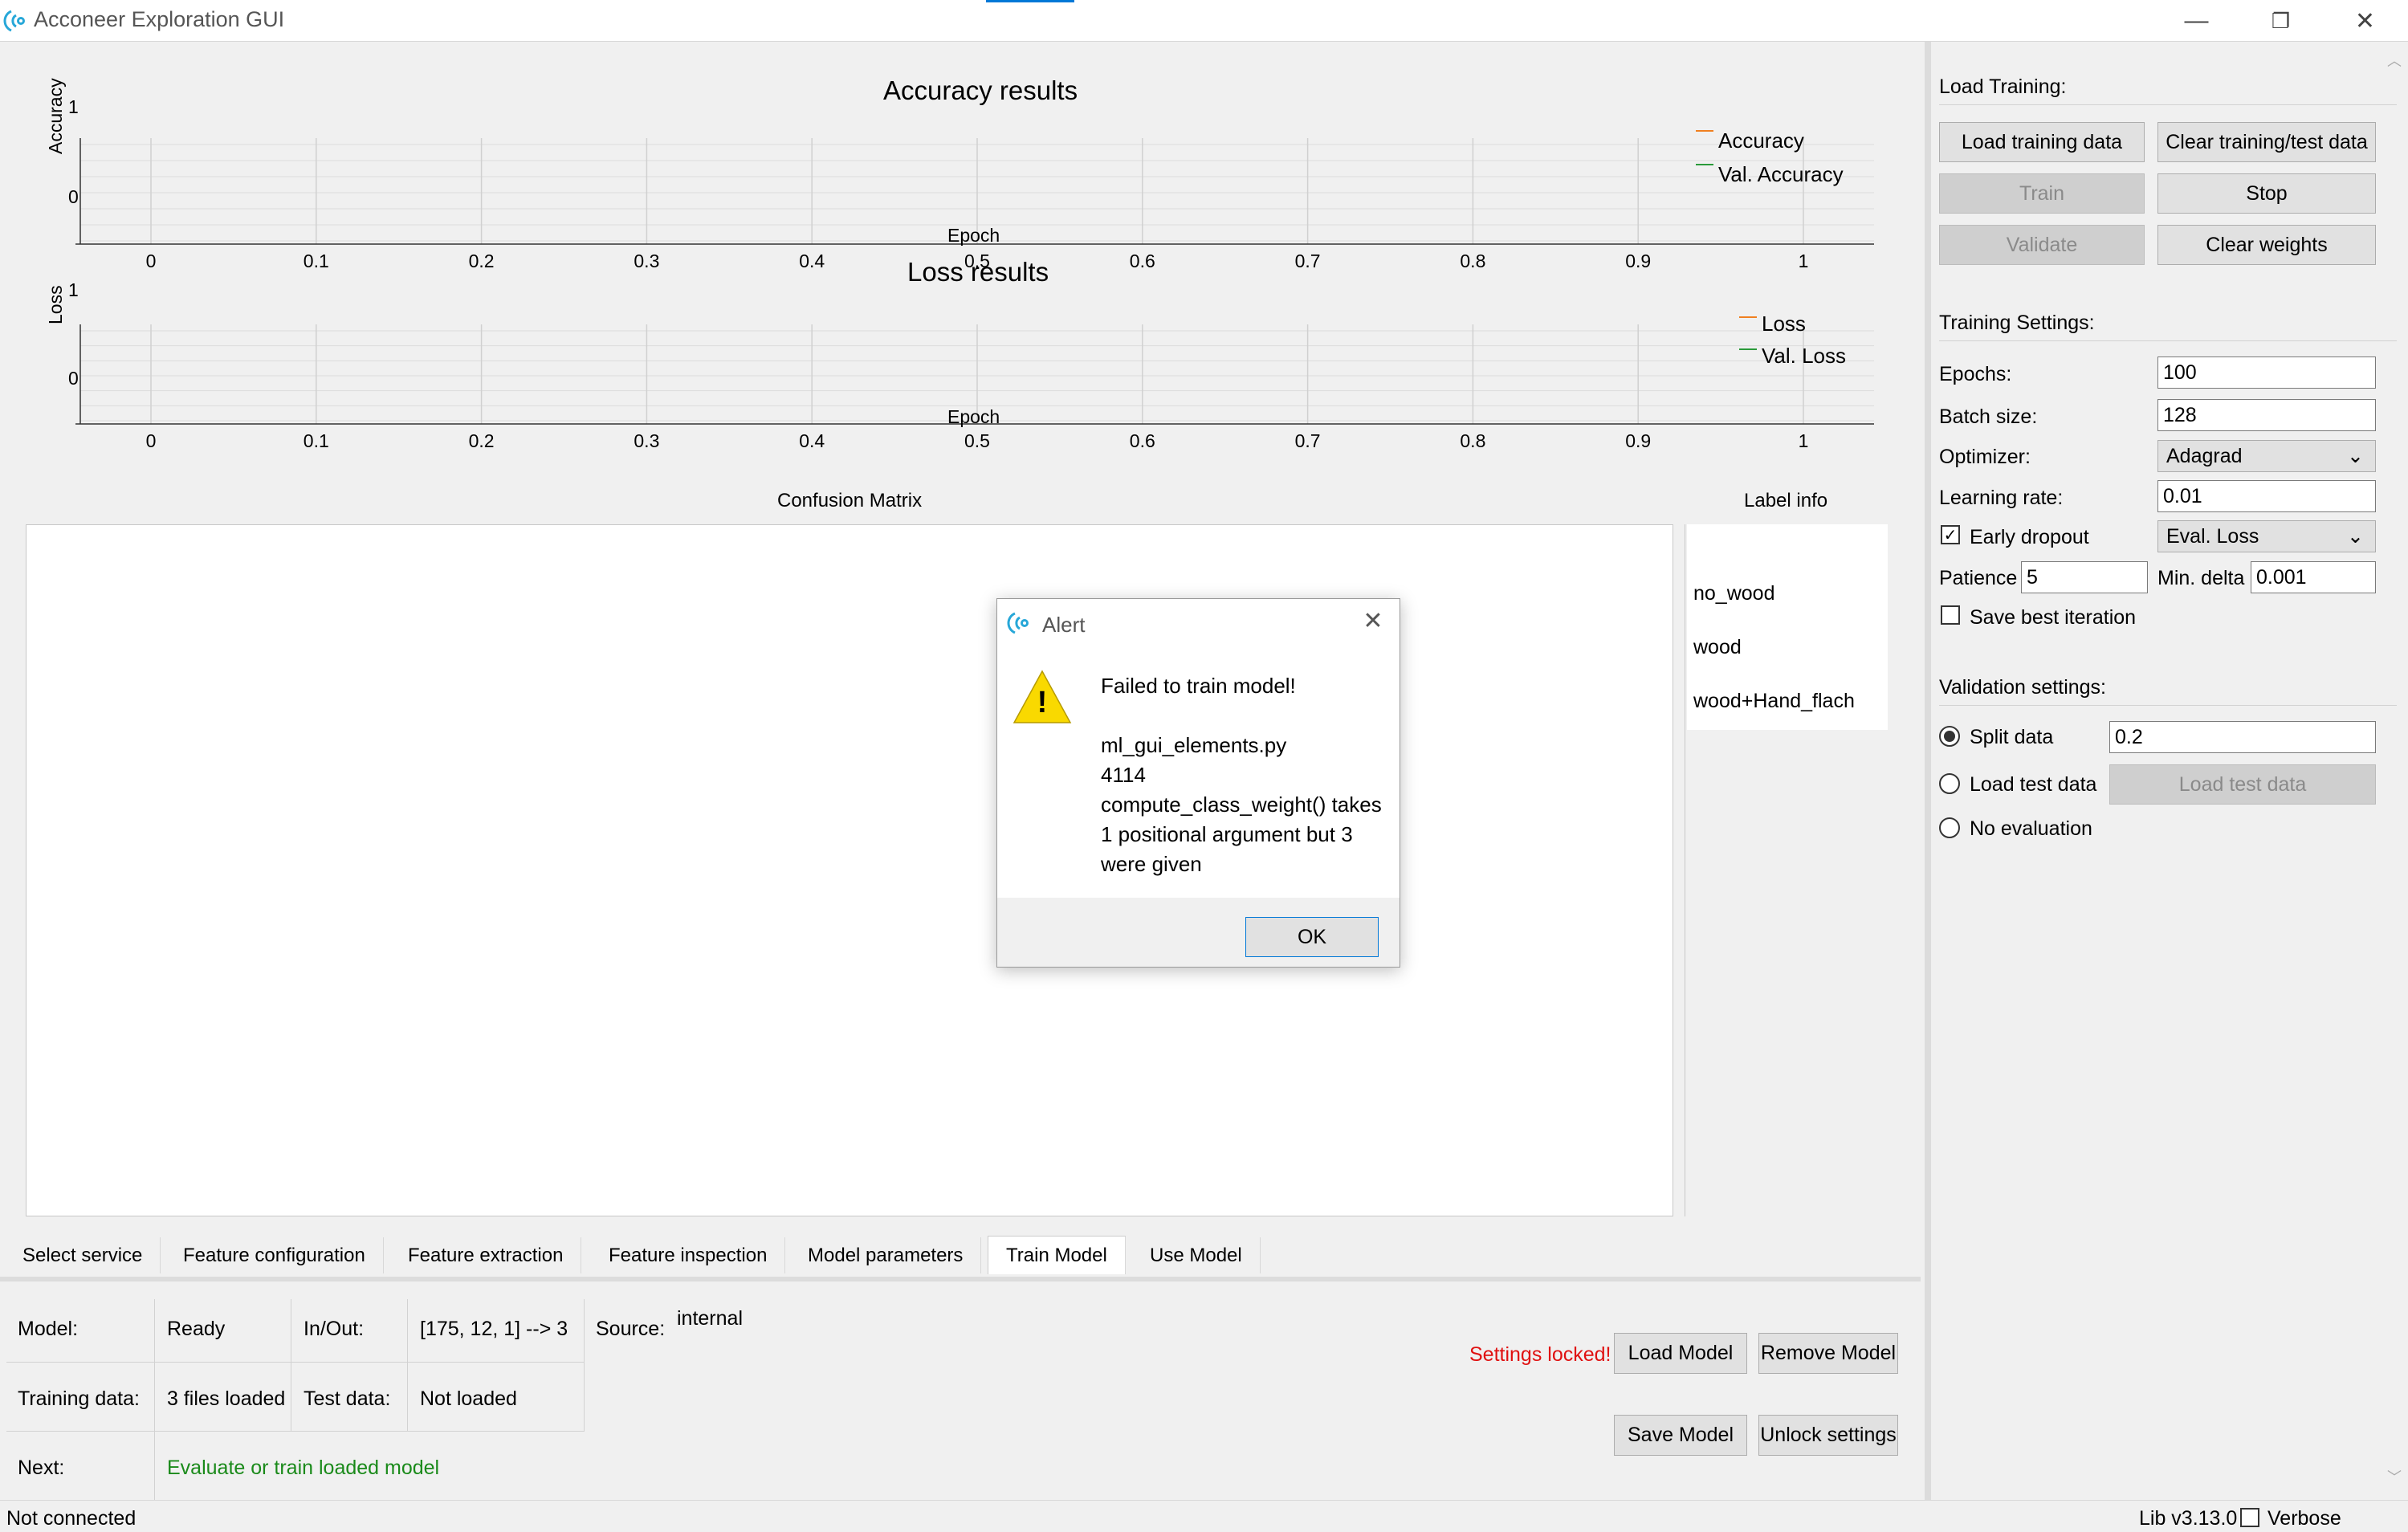 The image size is (2408, 1532). What do you see at coordinates (1761, 140) in the screenshot?
I see `legend-accuracy-label: Accuracy` at bounding box center [1761, 140].